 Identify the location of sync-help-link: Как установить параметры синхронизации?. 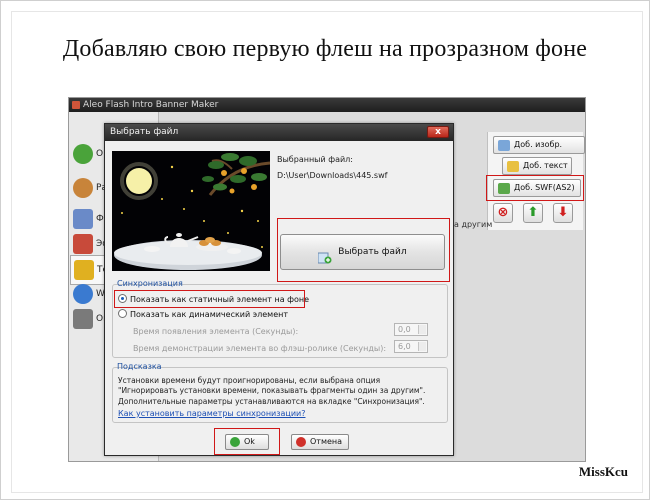
(212, 413).